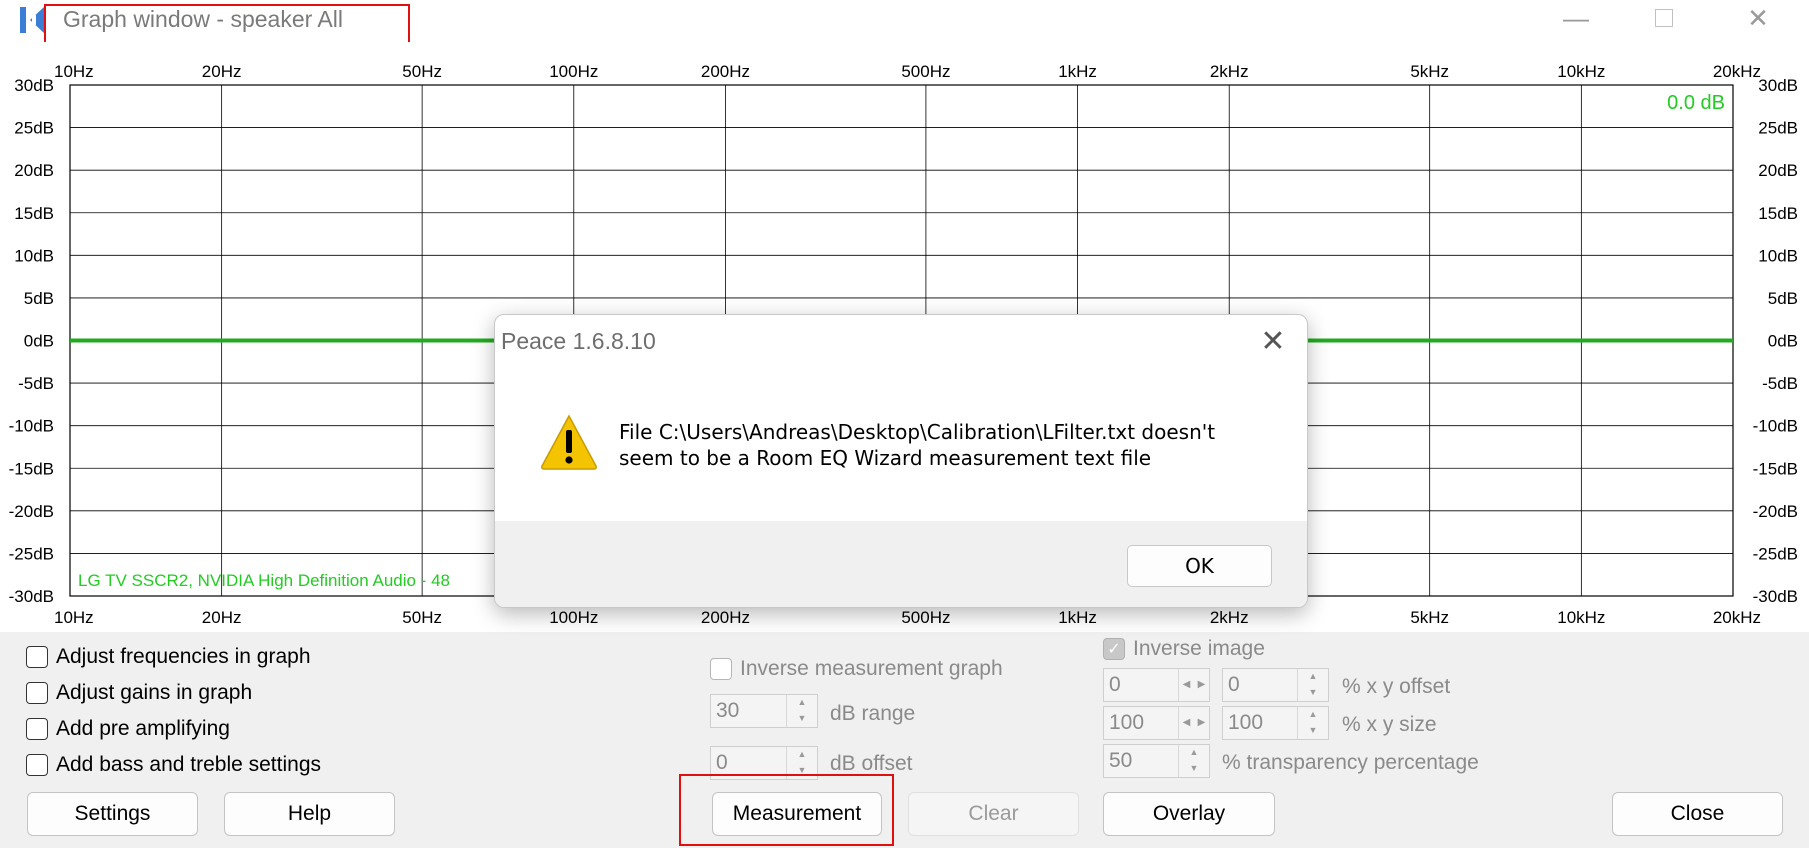 The width and height of the screenshot is (1809, 848). What do you see at coordinates (34, 213) in the screenshot?
I see `db-tick-label-left: 15dB` at bounding box center [34, 213].